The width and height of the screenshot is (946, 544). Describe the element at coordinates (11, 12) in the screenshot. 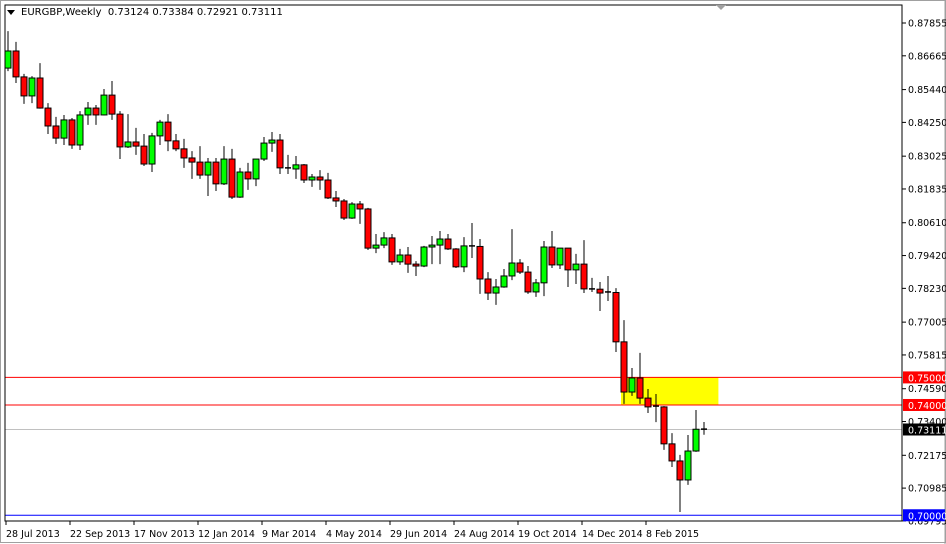

I see `chart-menu-arrow-icon` at that location.